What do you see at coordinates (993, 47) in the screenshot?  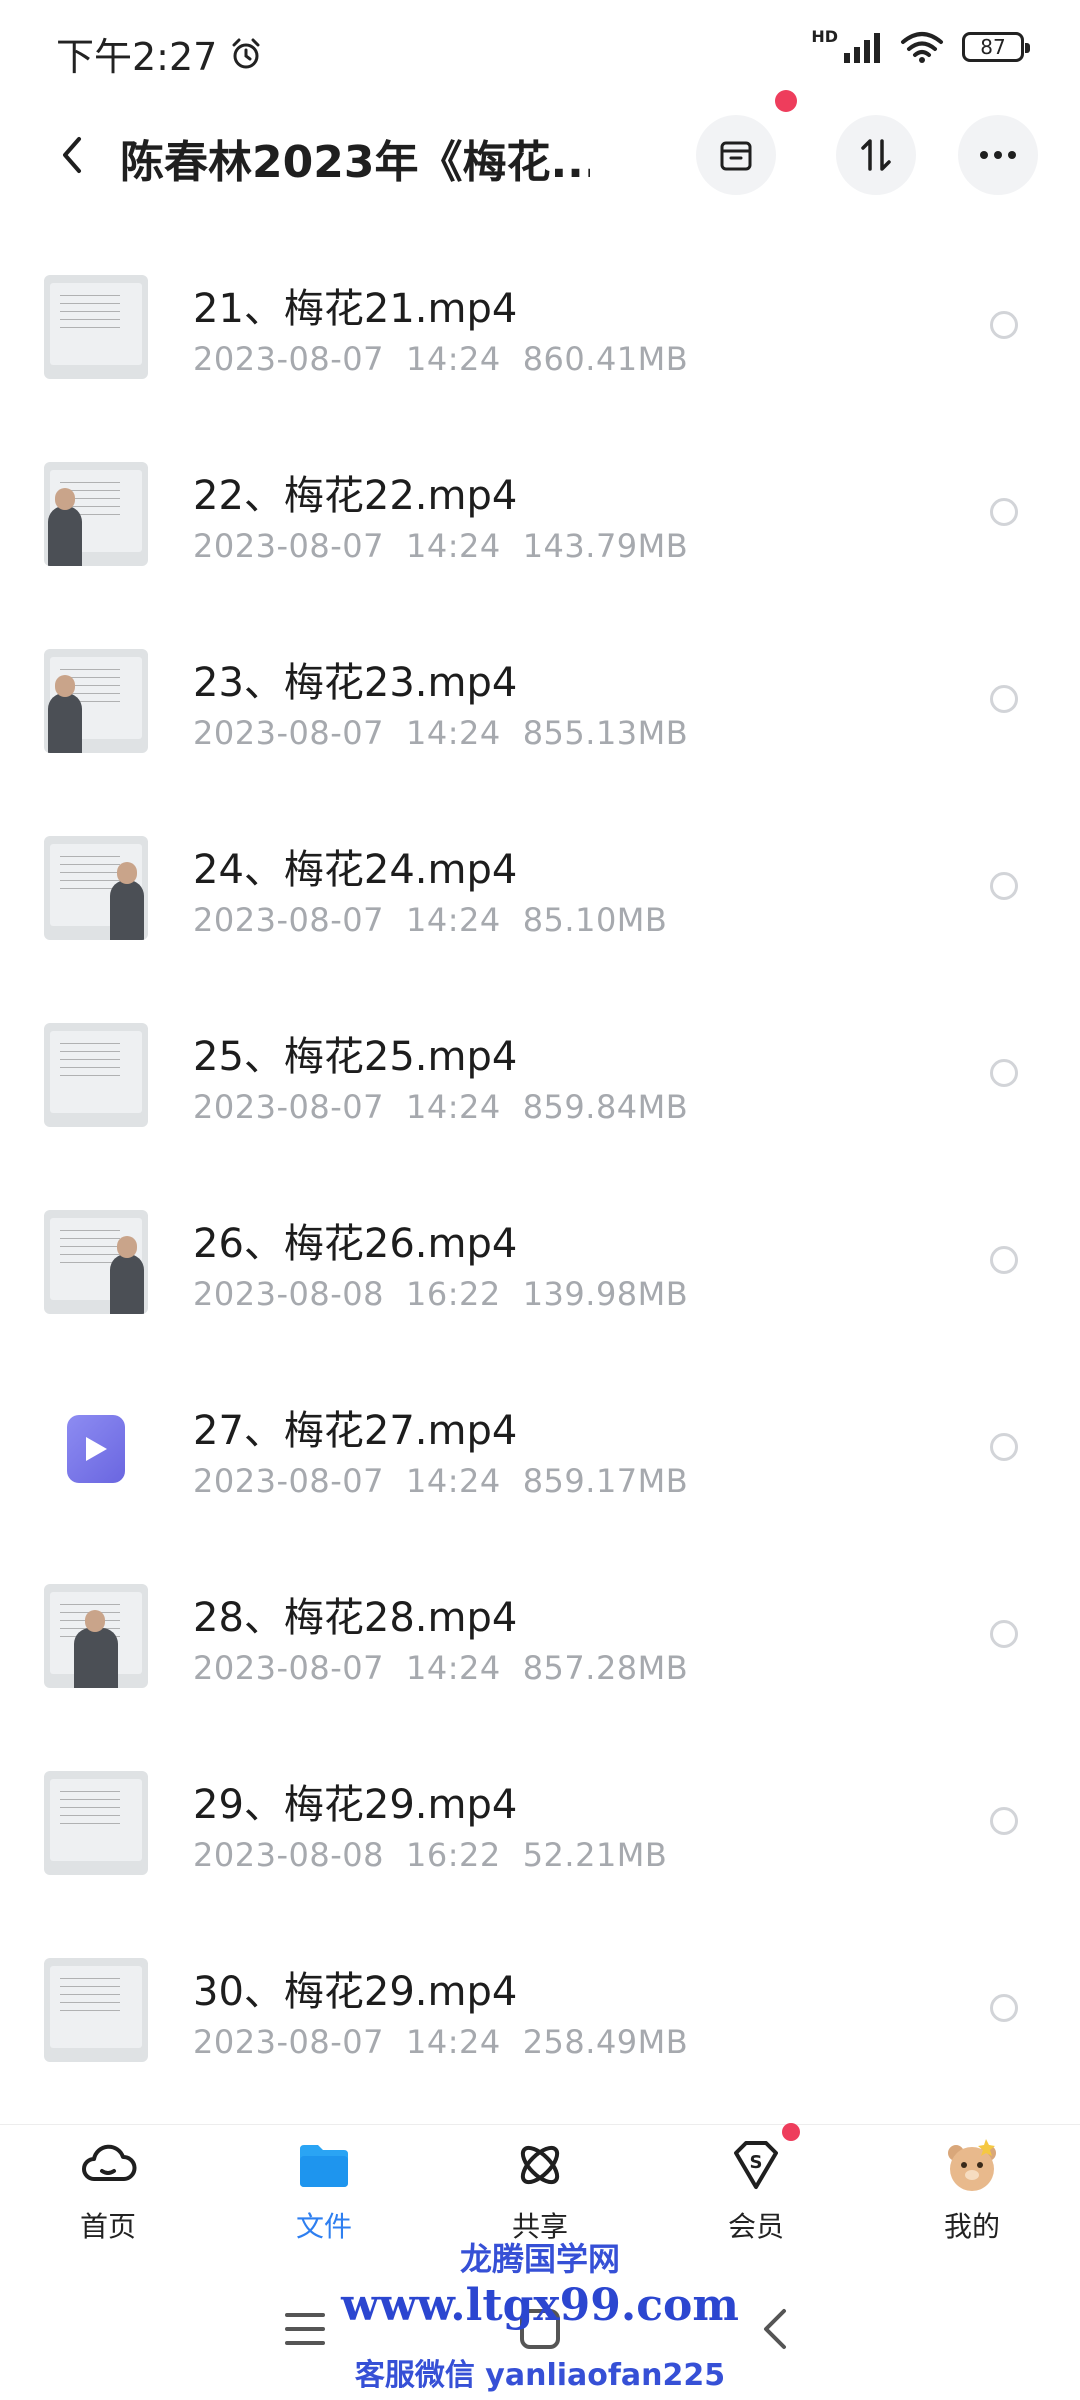 I see `battery-level: 87` at bounding box center [993, 47].